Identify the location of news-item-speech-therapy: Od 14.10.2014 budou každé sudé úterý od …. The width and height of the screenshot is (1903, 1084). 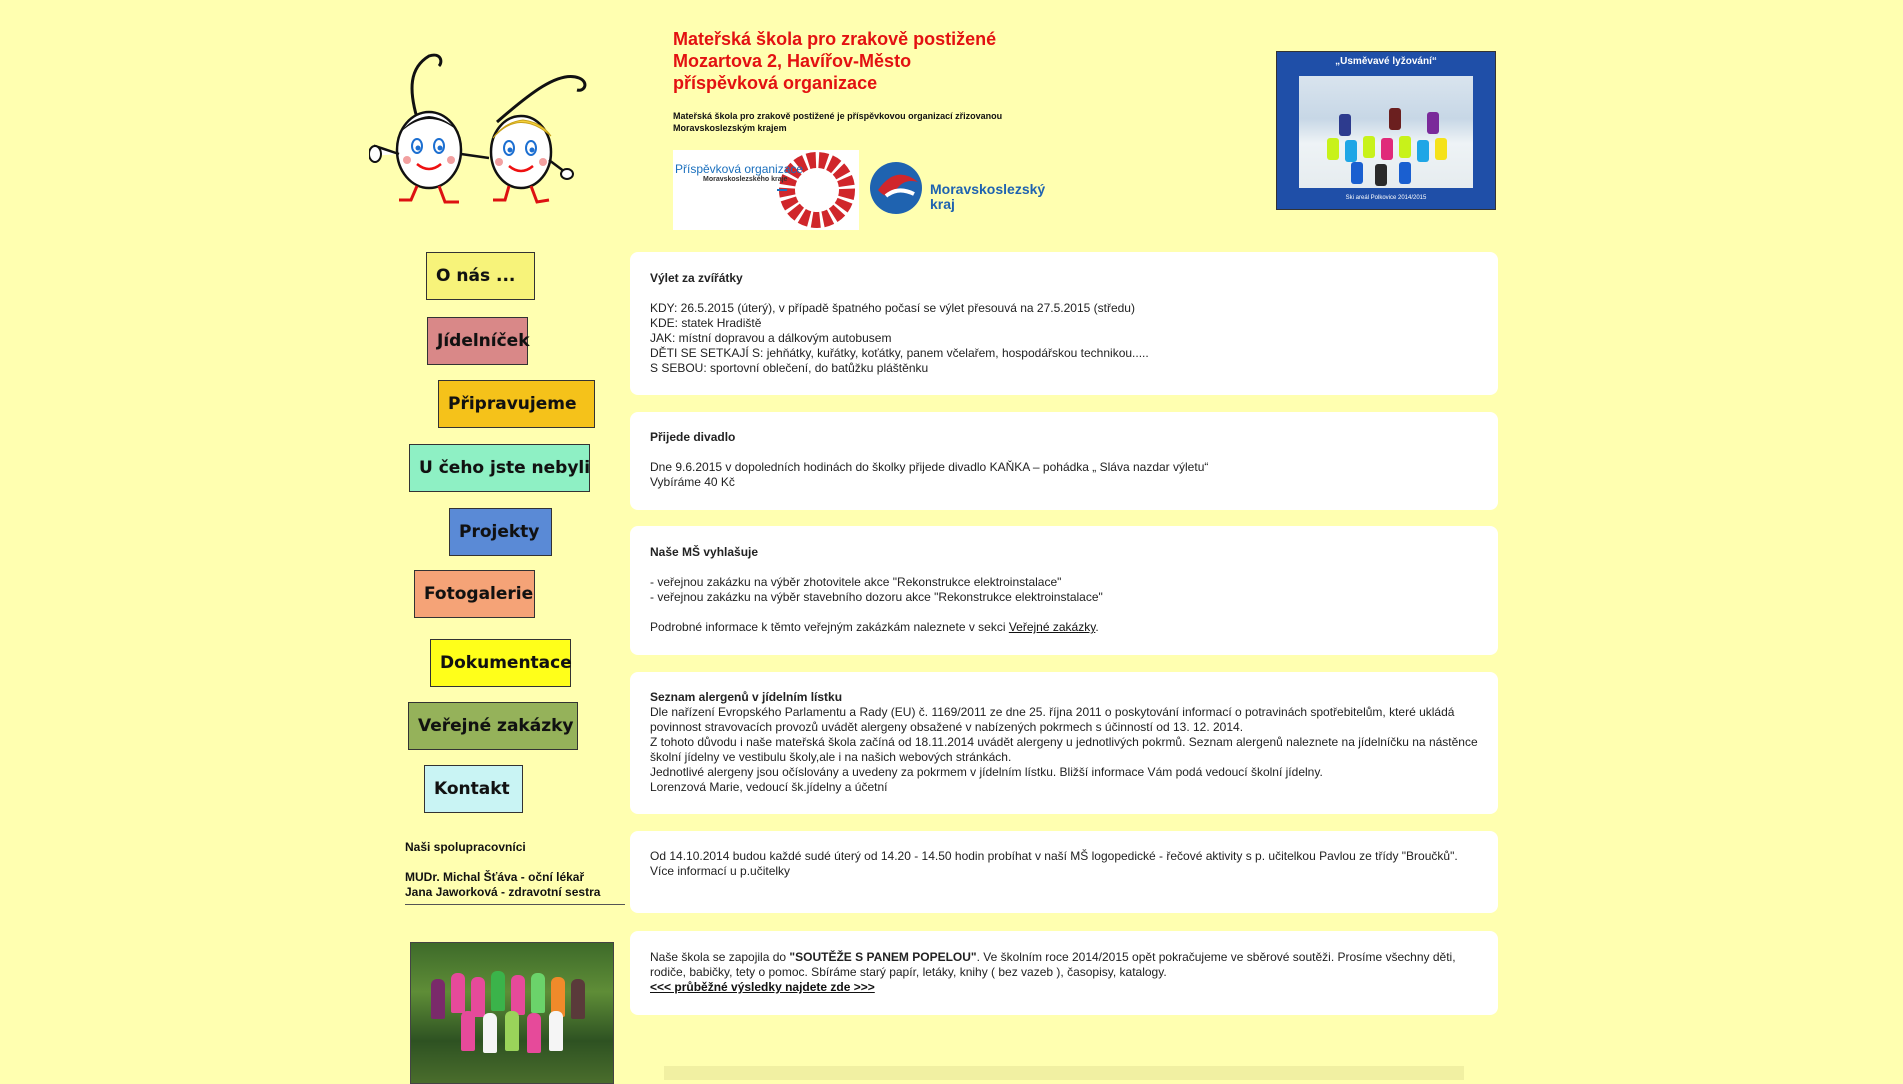
(1064, 872).